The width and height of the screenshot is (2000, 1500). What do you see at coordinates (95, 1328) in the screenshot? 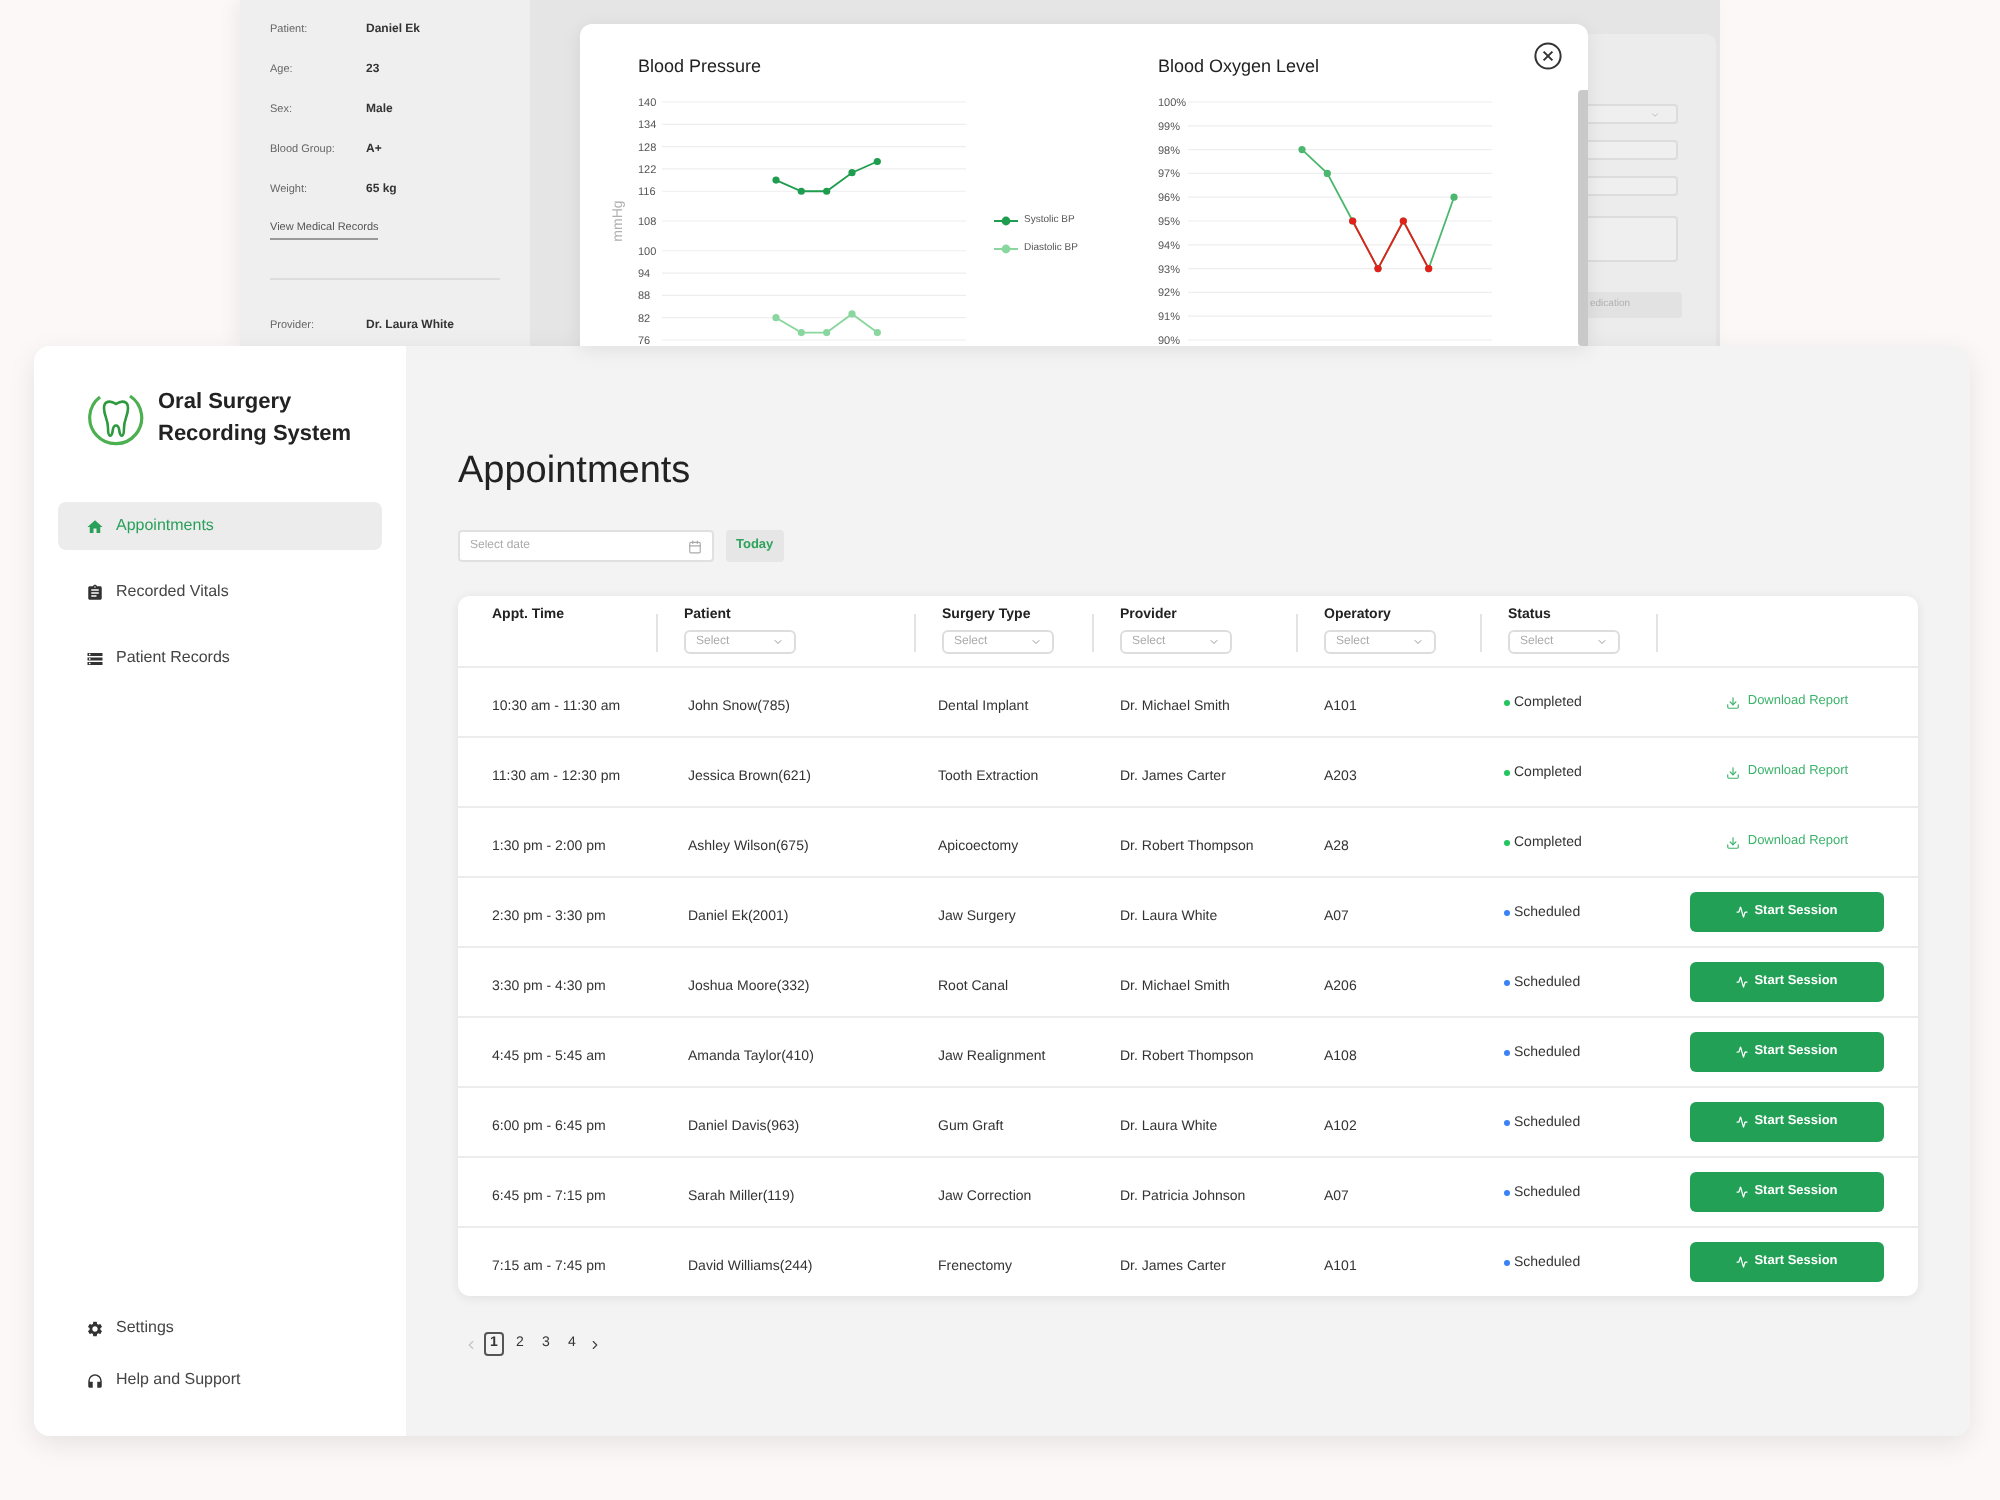
I see `settings-icon` at bounding box center [95, 1328].